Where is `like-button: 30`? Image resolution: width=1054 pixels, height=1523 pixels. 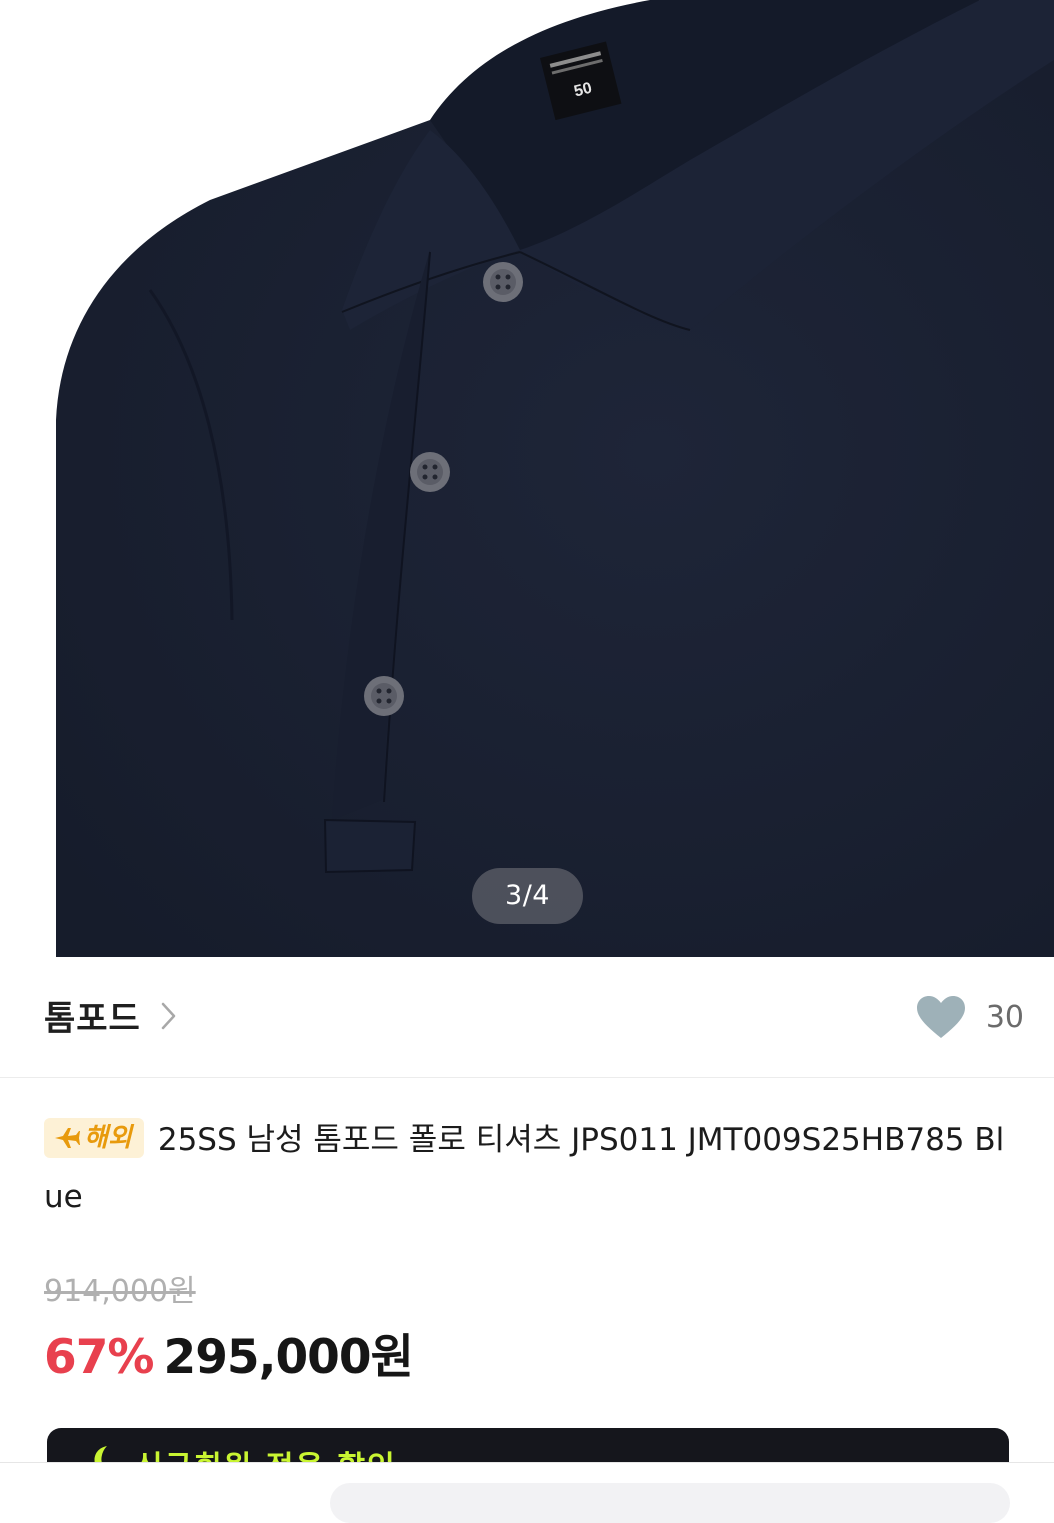
like-button: 30 is located at coordinates (970, 1017).